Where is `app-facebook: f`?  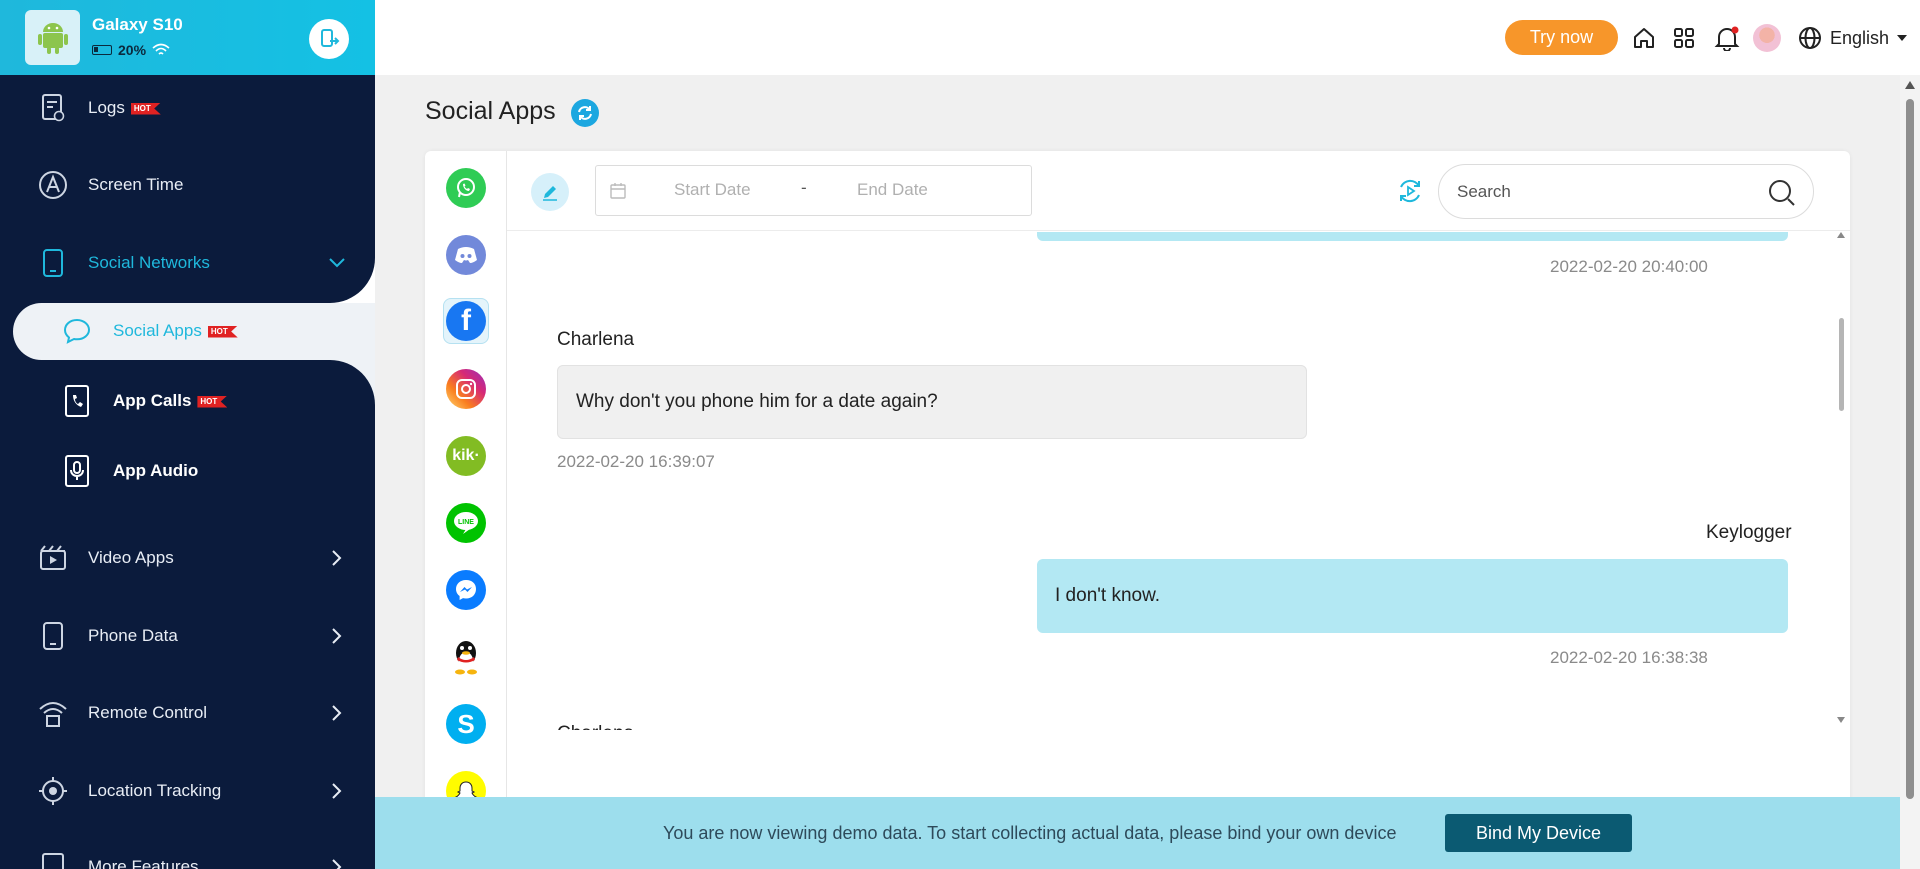
app-facebook: f is located at coordinates (466, 321).